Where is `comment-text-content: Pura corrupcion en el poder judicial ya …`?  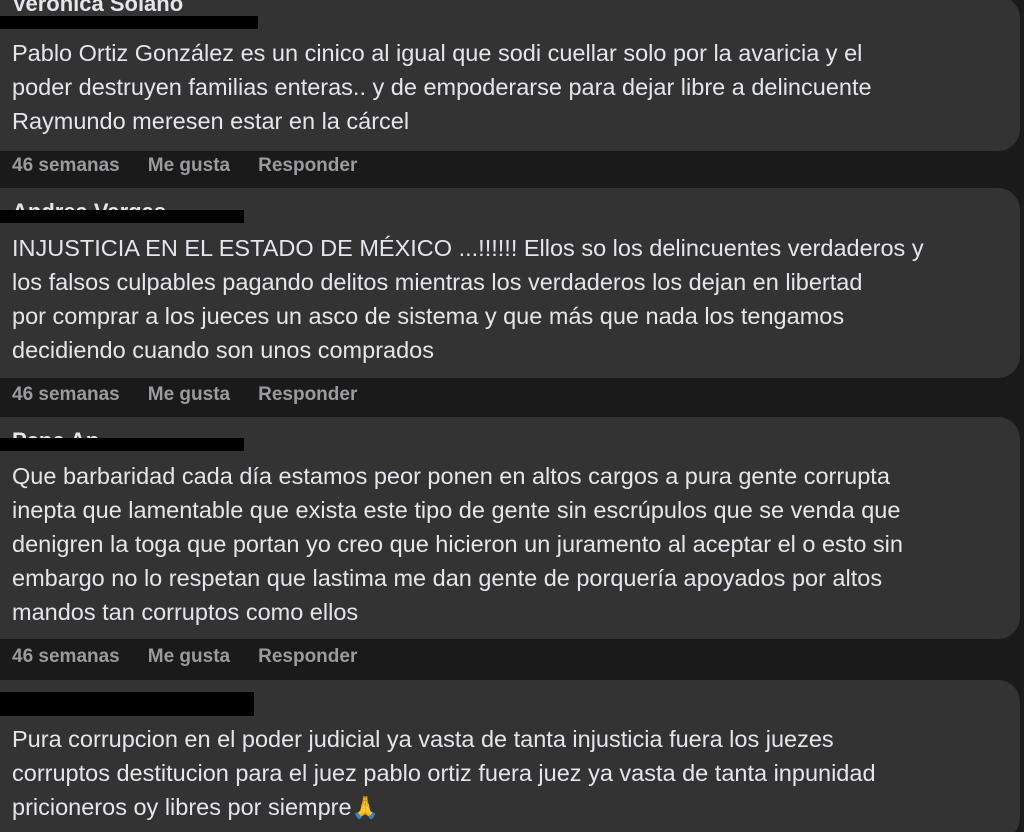
comment-text-content: Pura corrupcion en el poder judicial ya … is located at coordinates (444, 773).